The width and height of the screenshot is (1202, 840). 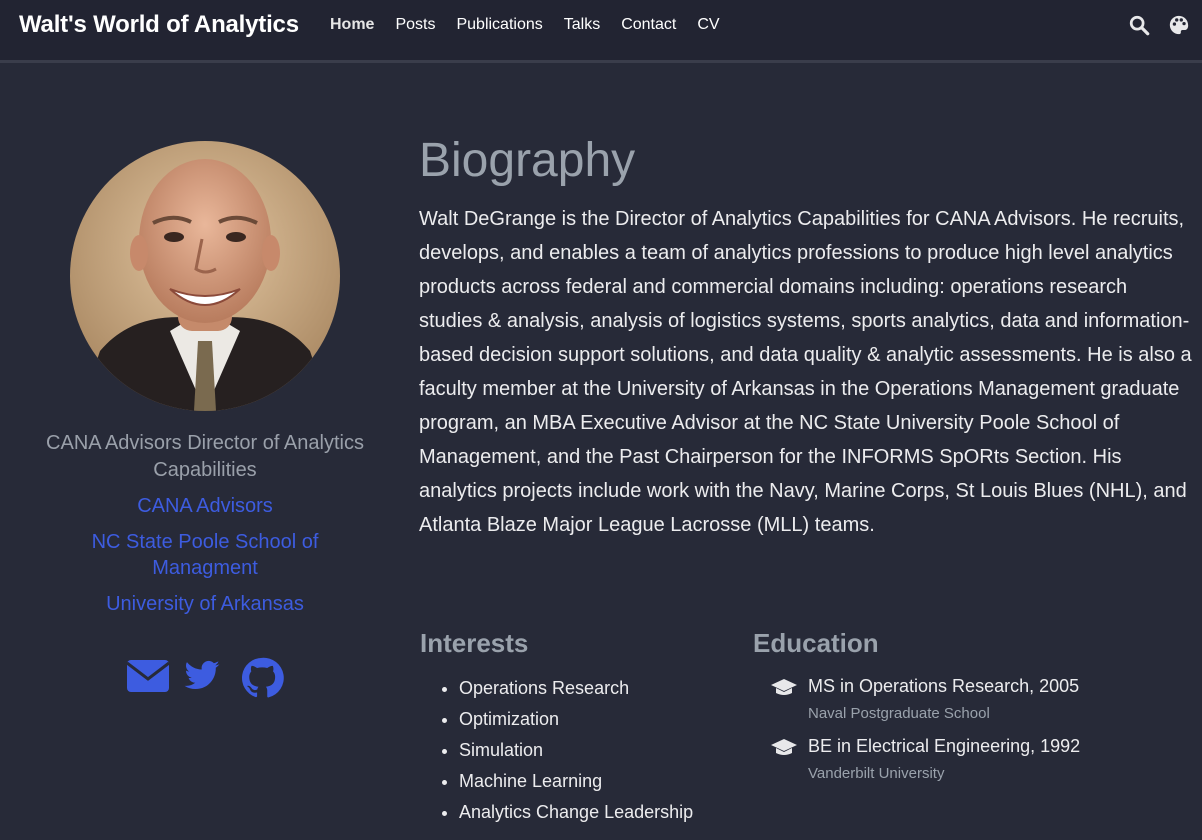 I want to click on education-institution: Naval Postgraduate School, so click(x=899, y=713).